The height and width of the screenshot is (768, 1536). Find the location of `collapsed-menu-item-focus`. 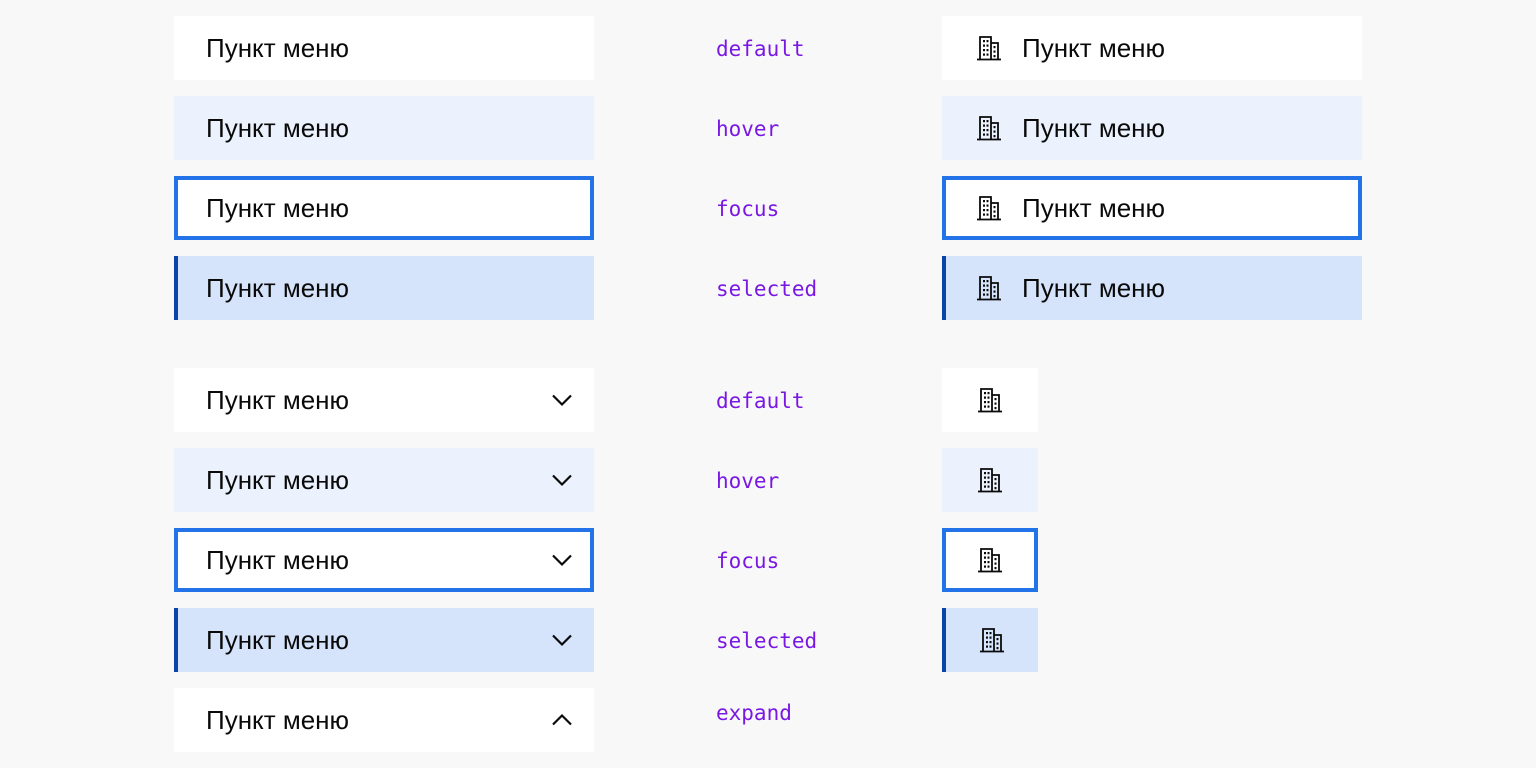

collapsed-menu-item-focus is located at coordinates (990, 560).